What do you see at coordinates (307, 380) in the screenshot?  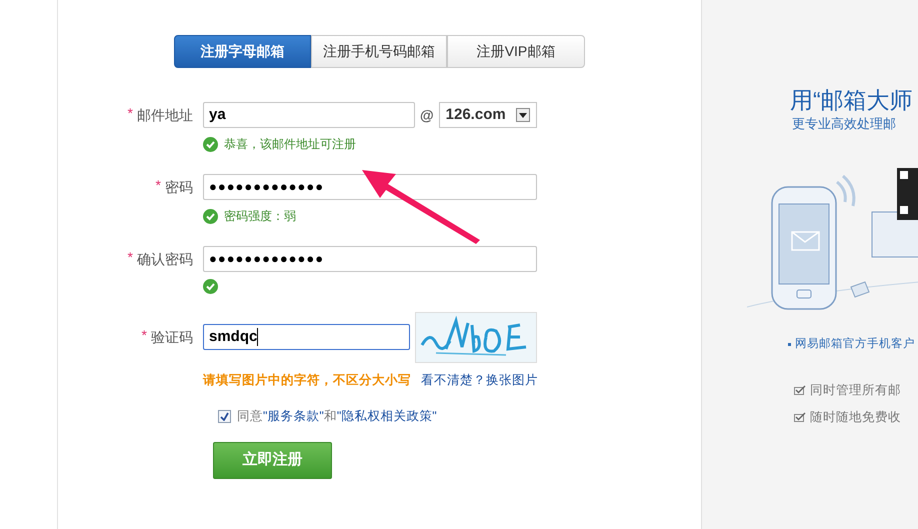 I see `captcha-hint: 请填写图片中的字符，不区分大小写` at bounding box center [307, 380].